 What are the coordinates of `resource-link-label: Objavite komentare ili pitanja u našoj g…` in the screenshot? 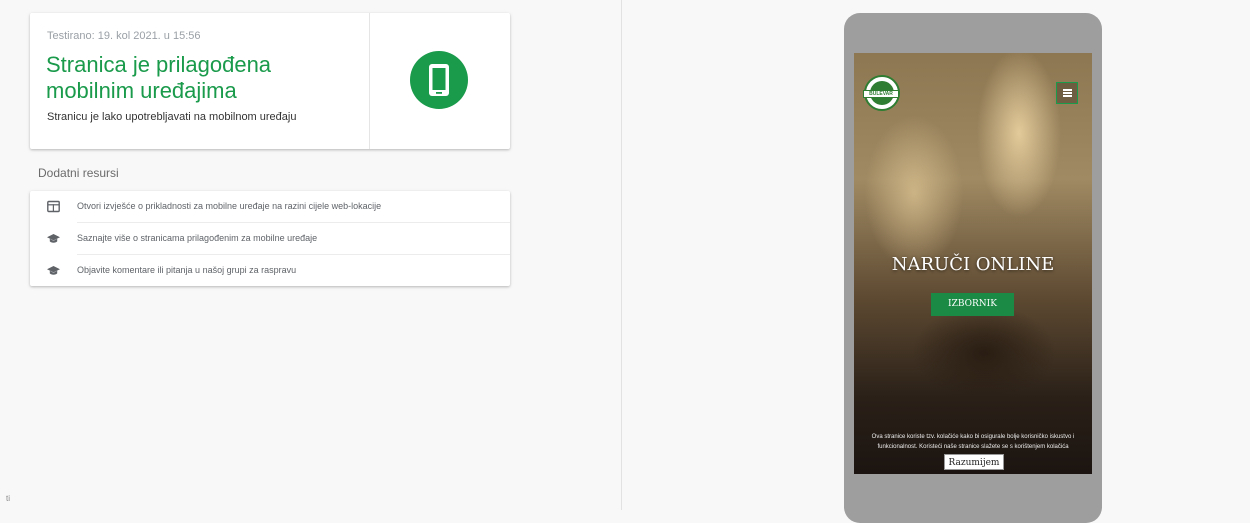 It's located at (187, 270).